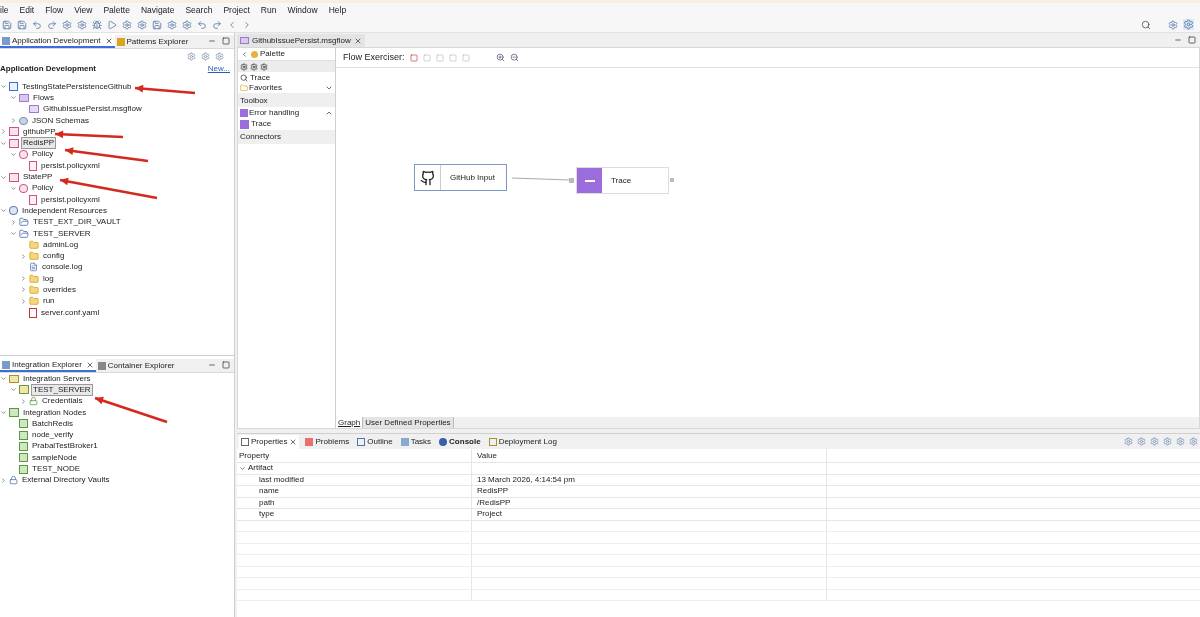 The height and width of the screenshot is (617, 1200). Describe the element at coordinates (268, 10) in the screenshot. I see `menu-item: Run` at that location.